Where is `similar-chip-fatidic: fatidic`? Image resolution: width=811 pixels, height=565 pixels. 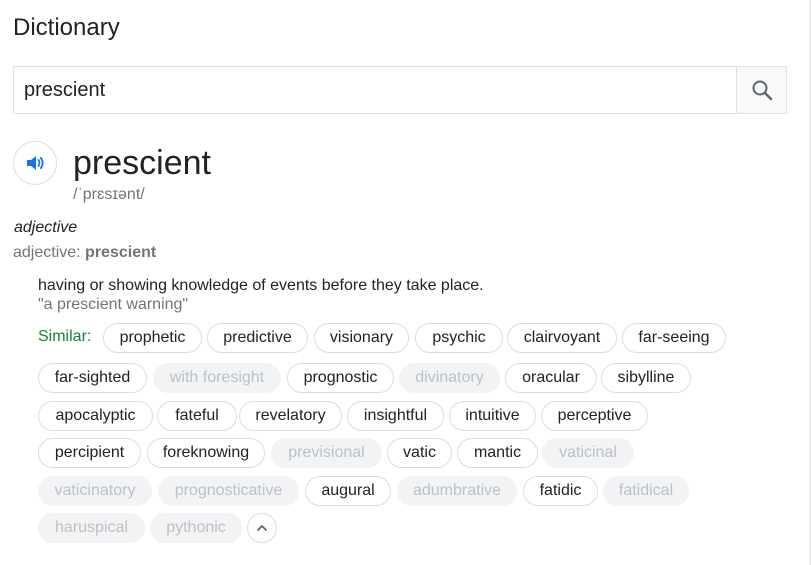
similar-chip-fatidic: fatidic is located at coordinates (560, 491).